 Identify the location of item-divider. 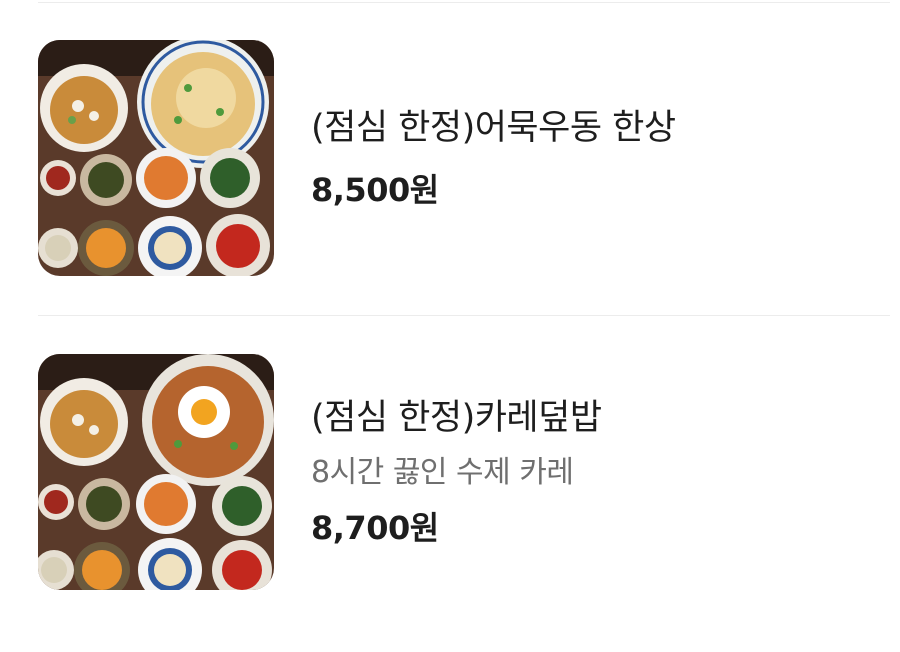
(464, 315).